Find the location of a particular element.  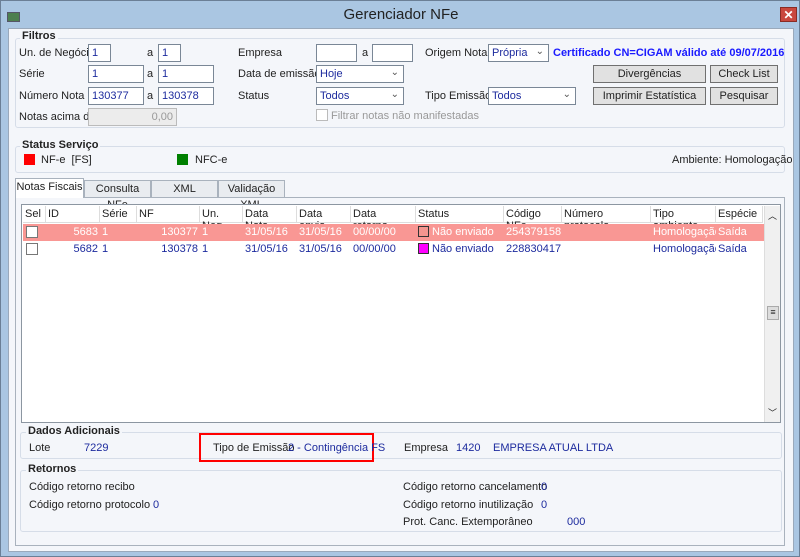

id-cell: 5683 is located at coordinates (85, 232).